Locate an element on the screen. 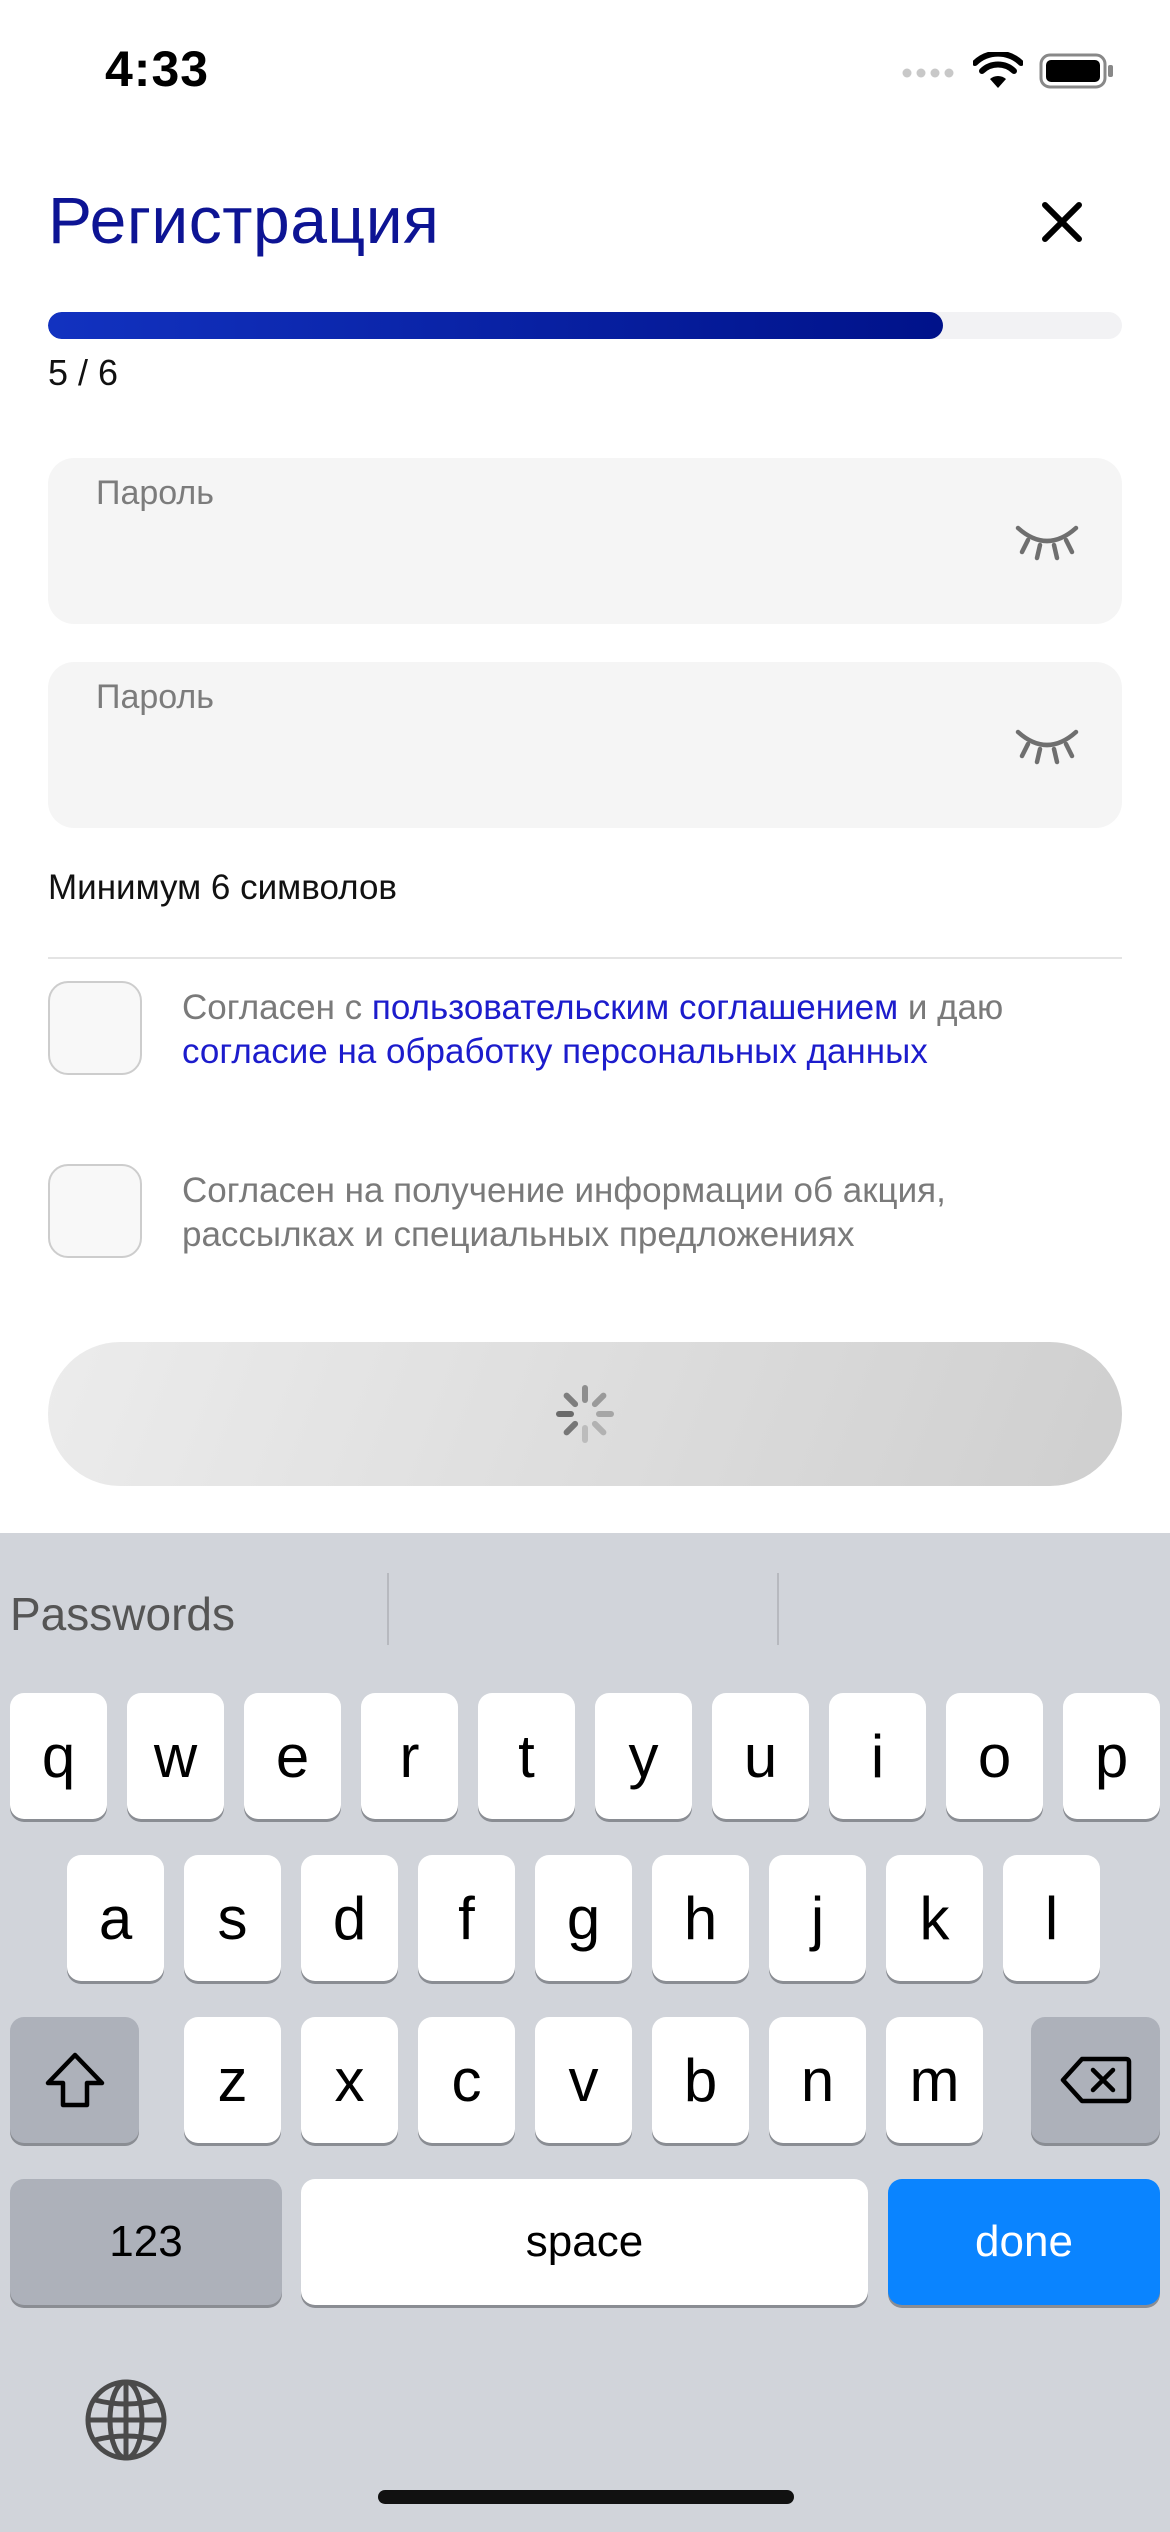 This screenshot has height=2532, width=1170. shift-icon is located at coordinates (74, 2080).